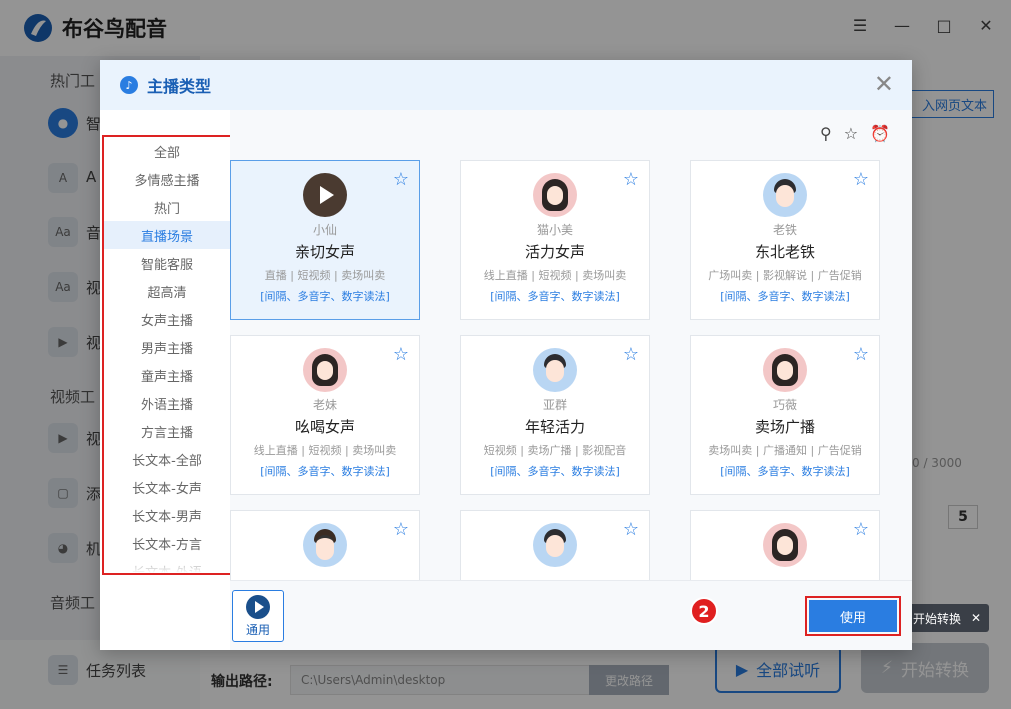 This screenshot has height=709, width=1011. What do you see at coordinates (884, 84) in the screenshot?
I see `modal-close-icon: ✕` at bounding box center [884, 84].